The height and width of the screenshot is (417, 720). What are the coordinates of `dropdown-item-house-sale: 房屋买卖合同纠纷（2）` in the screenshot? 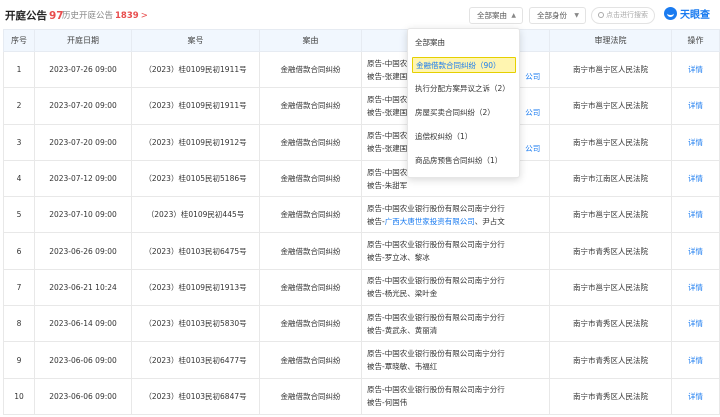 It's located at (464, 113).